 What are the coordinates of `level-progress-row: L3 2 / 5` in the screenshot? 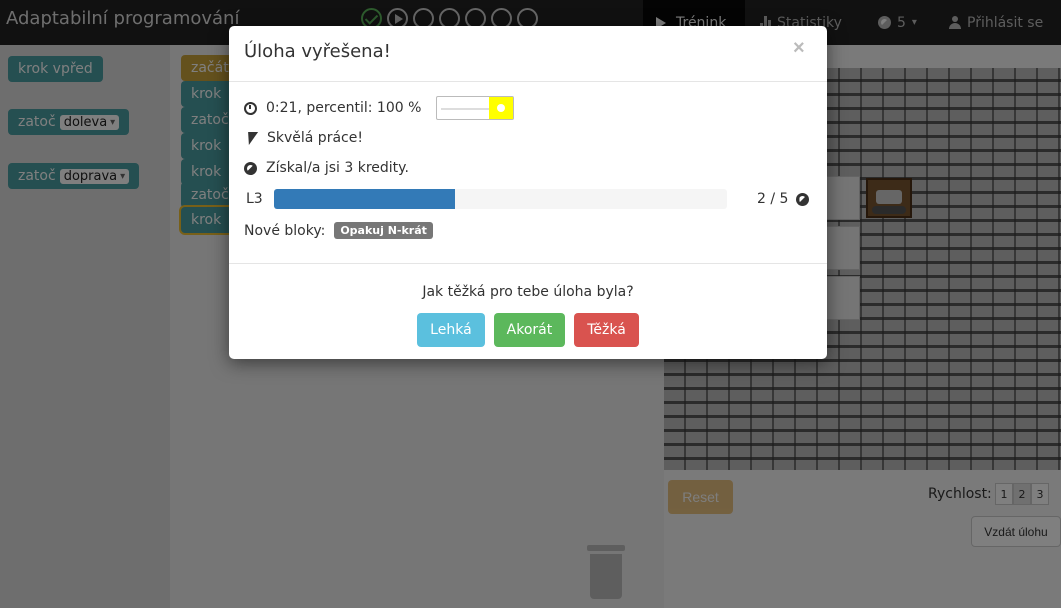 It's located at (529, 199).